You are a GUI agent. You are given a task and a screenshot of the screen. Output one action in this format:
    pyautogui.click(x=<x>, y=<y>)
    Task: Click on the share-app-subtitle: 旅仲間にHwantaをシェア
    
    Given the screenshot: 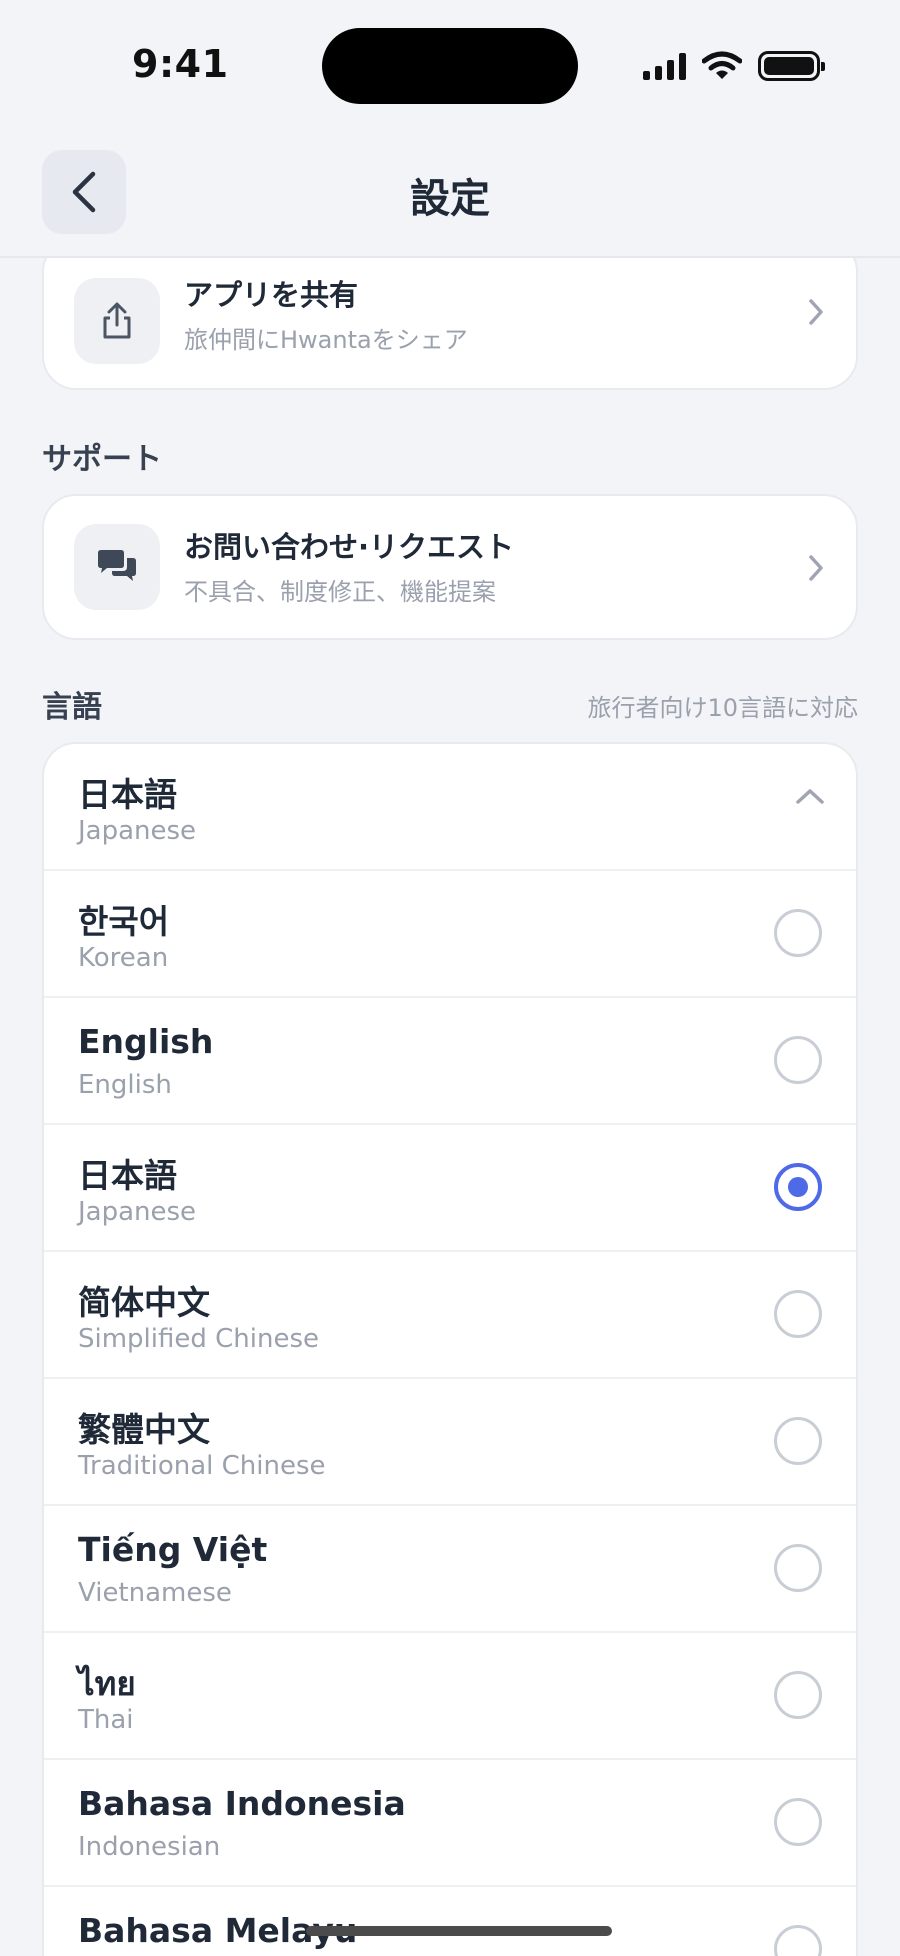 What is the action you would take?
    pyautogui.click(x=326, y=340)
    